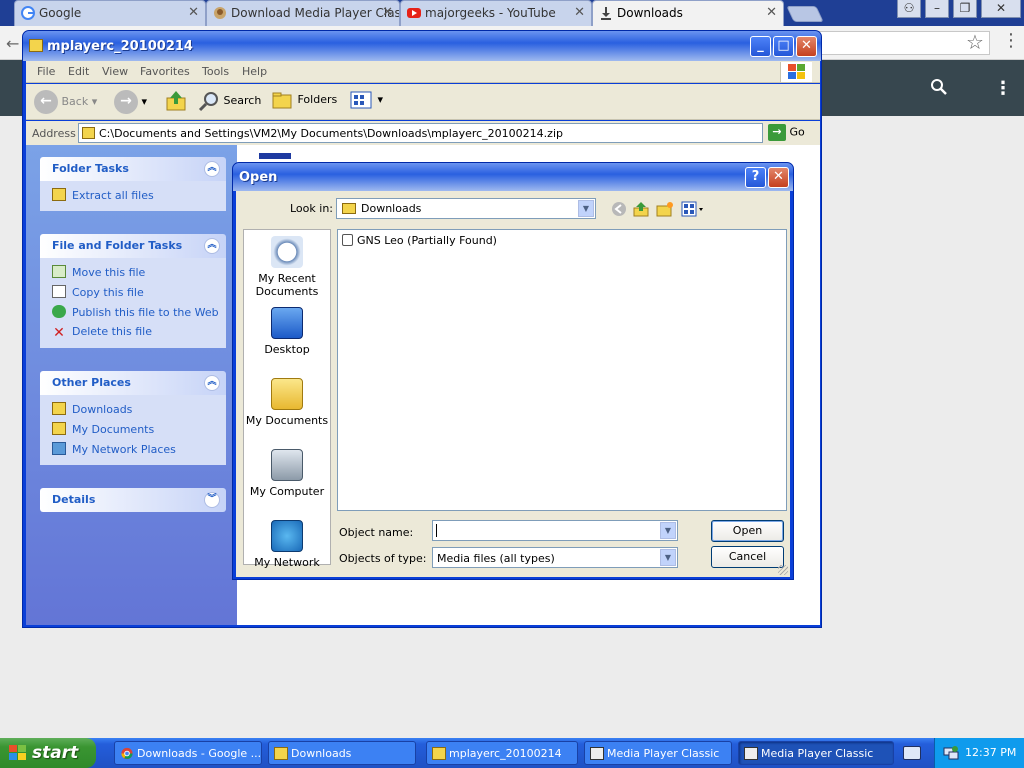 The width and height of the screenshot is (1024, 768). Describe the element at coordinates (145, 312) in the screenshot. I see `link-label: Publish this file to the Web` at that location.